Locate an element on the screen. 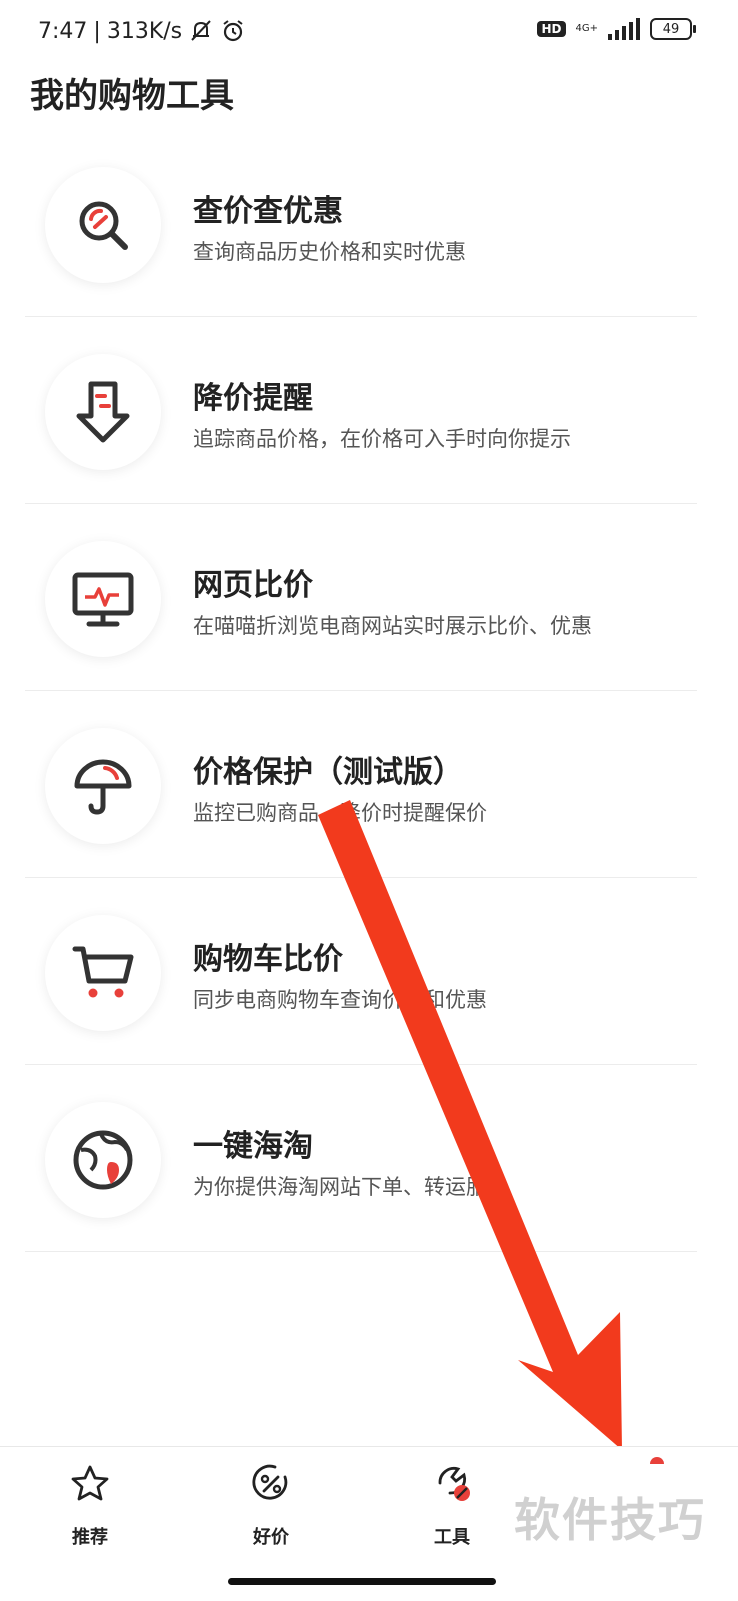 This screenshot has width=738, height=1601. tool-title: 一键海淘 is located at coordinates (253, 1146).